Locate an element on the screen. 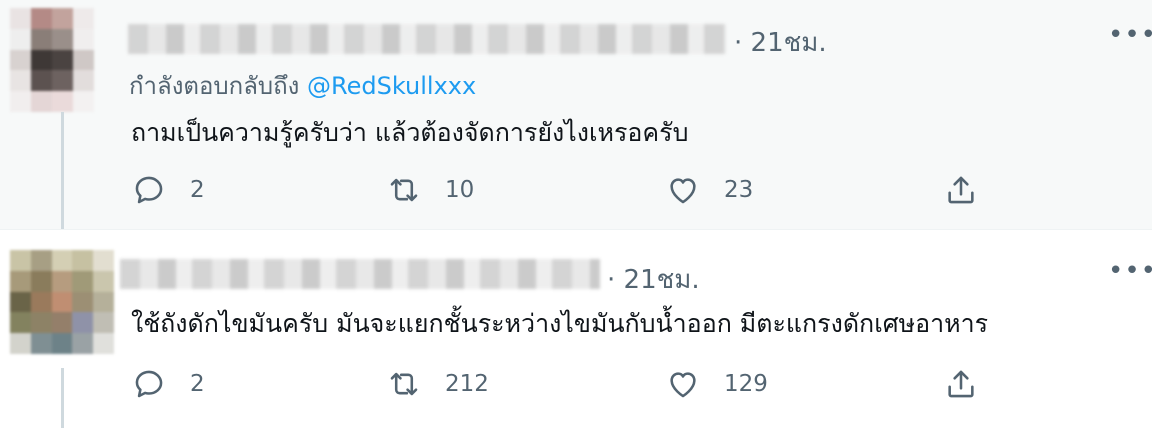 The height and width of the screenshot is (442, 1152). replying-to-handle: @RedSkullxxx is located at coordinates (391, 86).